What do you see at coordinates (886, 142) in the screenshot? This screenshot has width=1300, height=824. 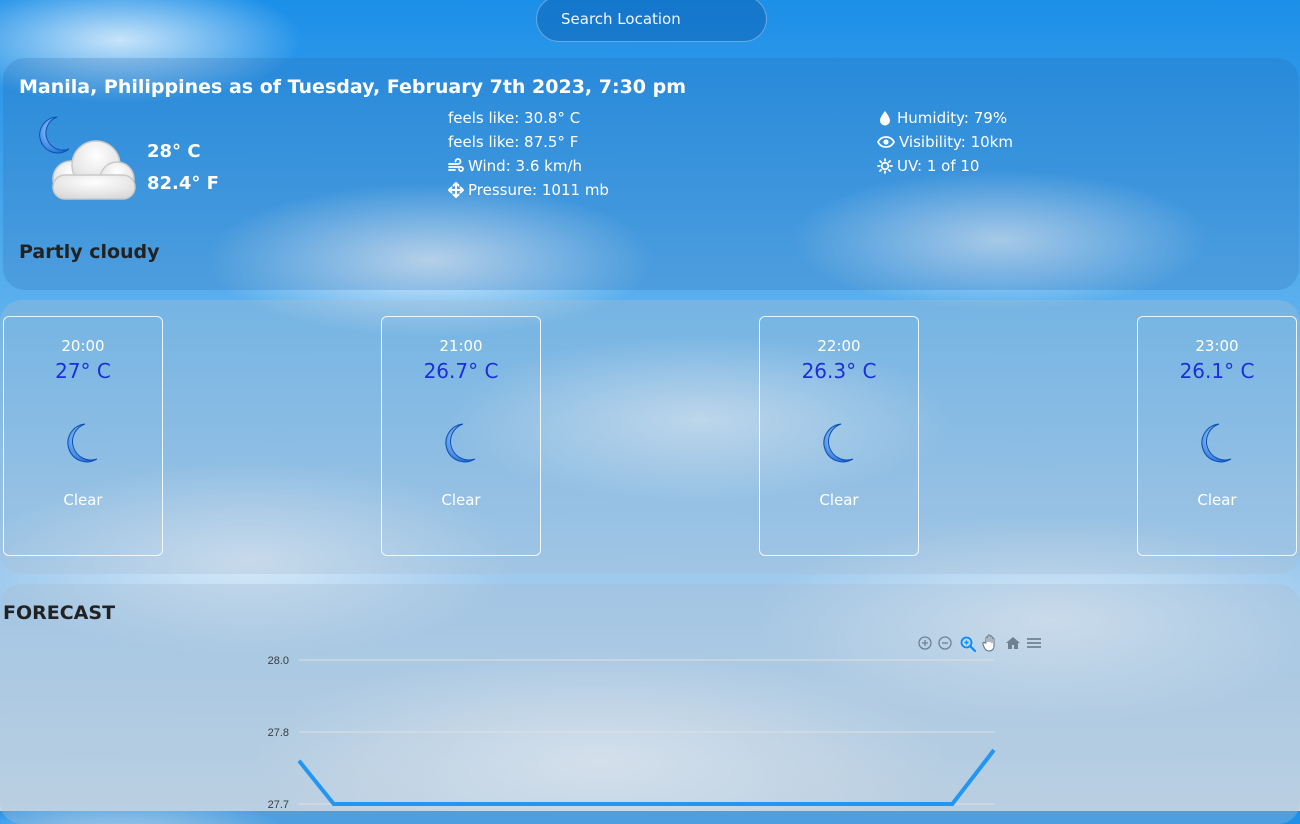 I see `eye-icon` at bounding box center [886, 142].